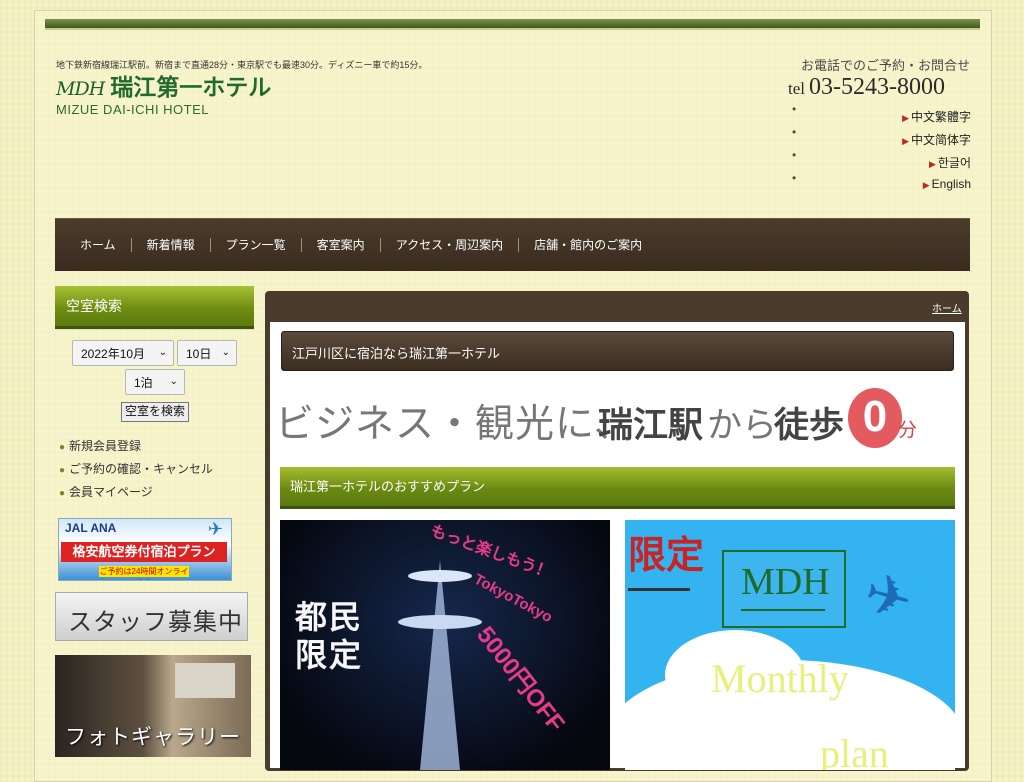 The height and width of the screenshot is (782, 1024). I want to click on nav-rooms: 客室案内, so click(341, 245).